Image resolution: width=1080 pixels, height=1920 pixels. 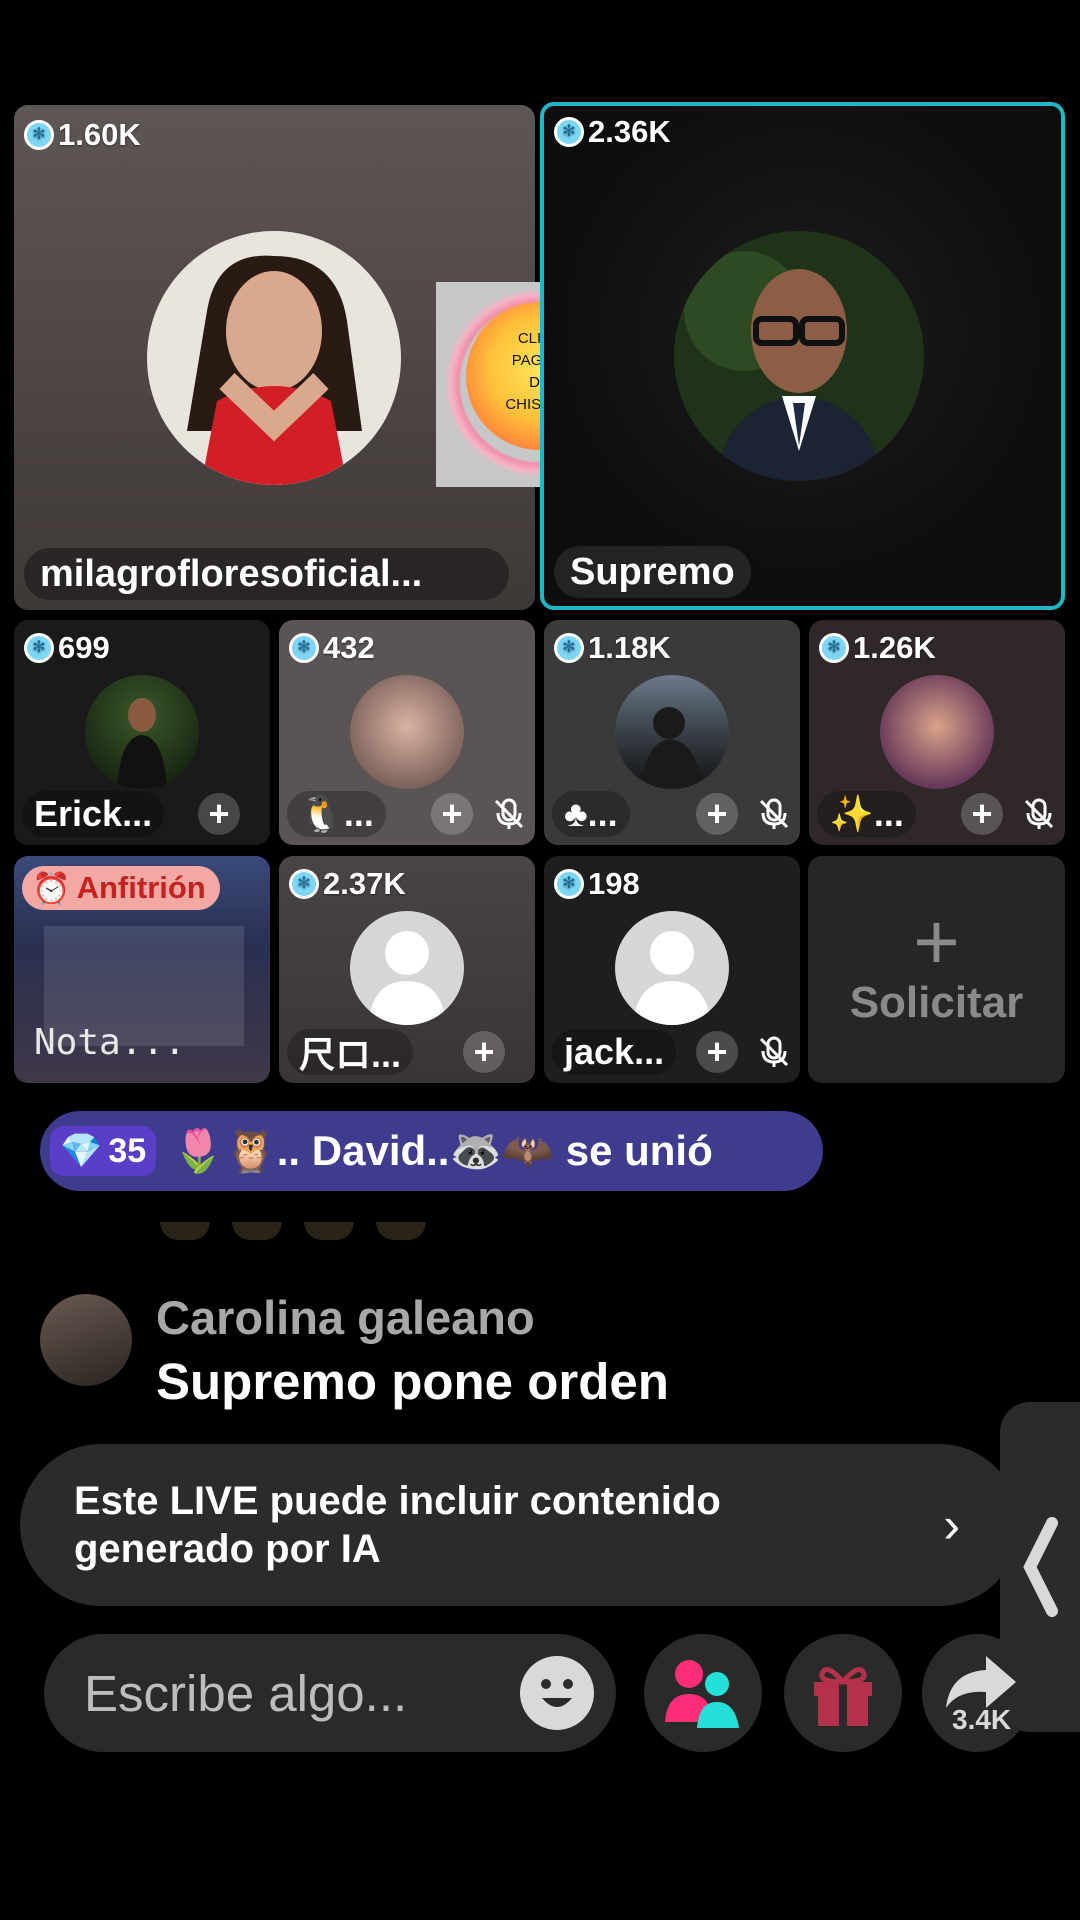 What do you see at coordinates (86, 1340) in the screenshot?
I see `commenter-avatar` at bounding box center [86, 1340].